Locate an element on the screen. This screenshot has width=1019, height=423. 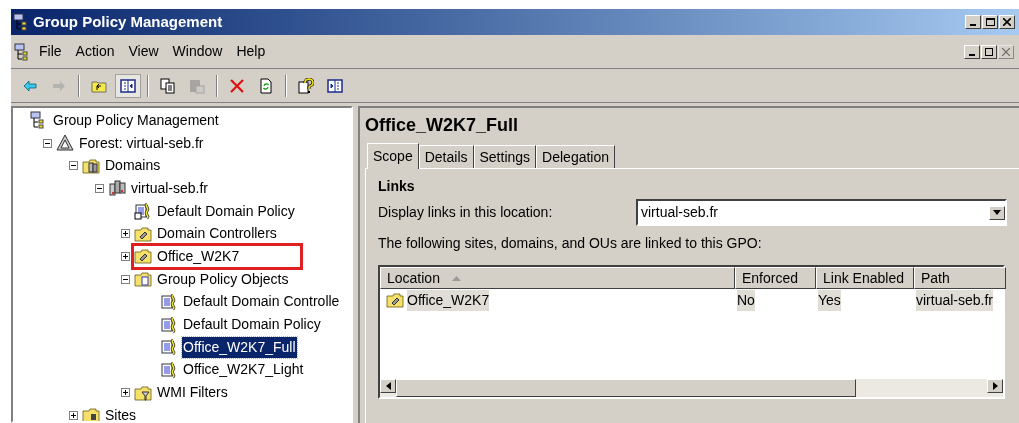
delete-x-icon is located at coordinates (237, 85).